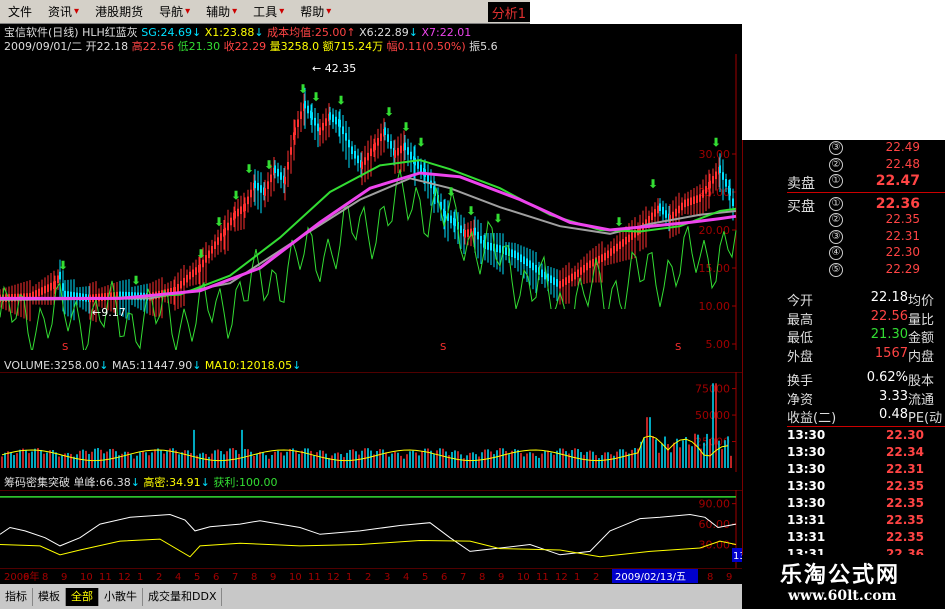 Image resolution: width=945 pixels, height=609 pixels. What do you see at coordinates (20, 12) in the screenshot?
I see `menu-file: 文件` at bounding box center [20, 12].